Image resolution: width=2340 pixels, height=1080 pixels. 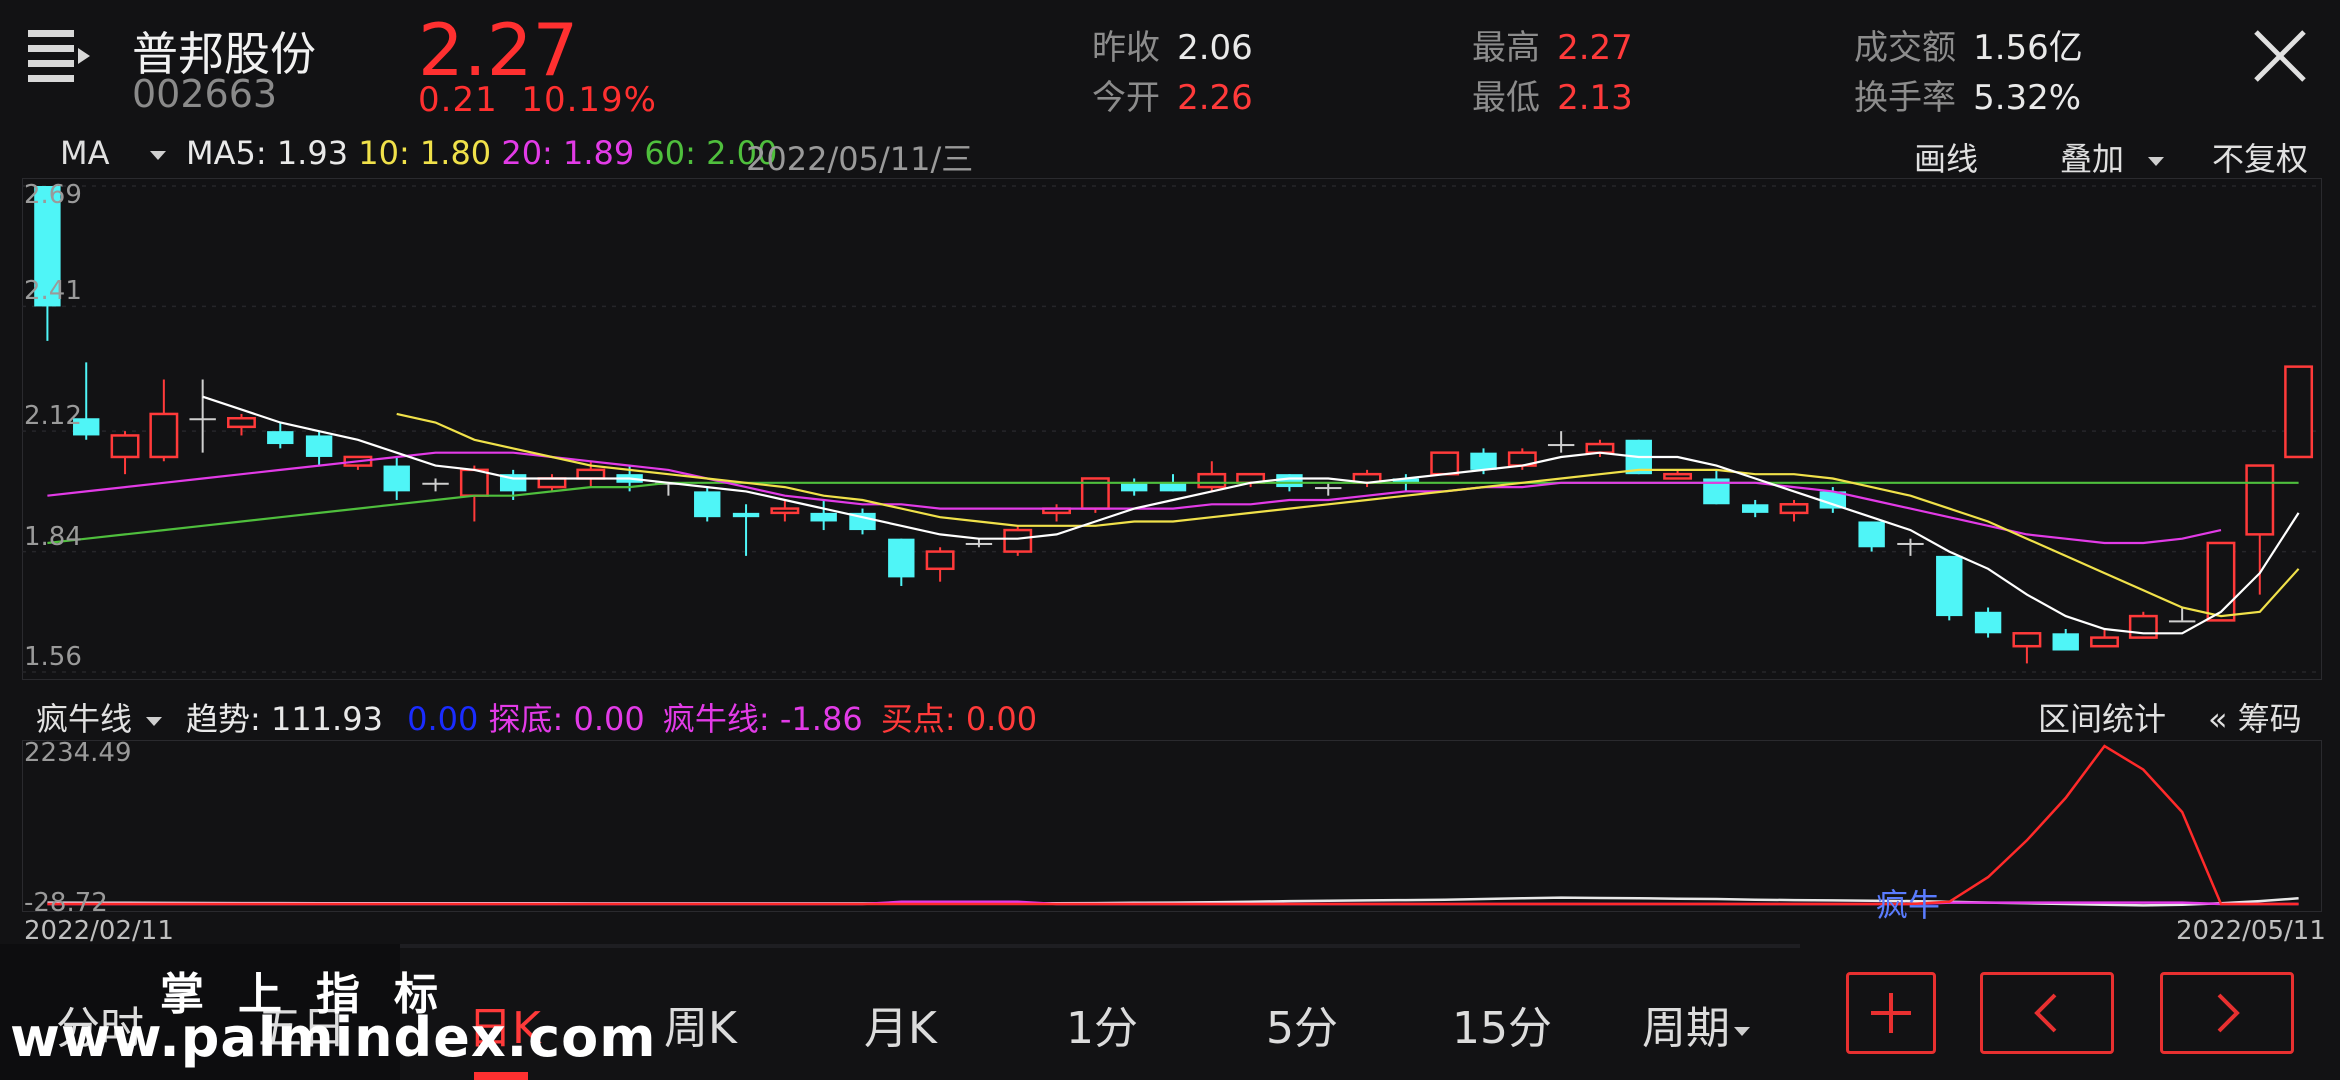 I want to click on add-button, so click(x=1891, y=1013).